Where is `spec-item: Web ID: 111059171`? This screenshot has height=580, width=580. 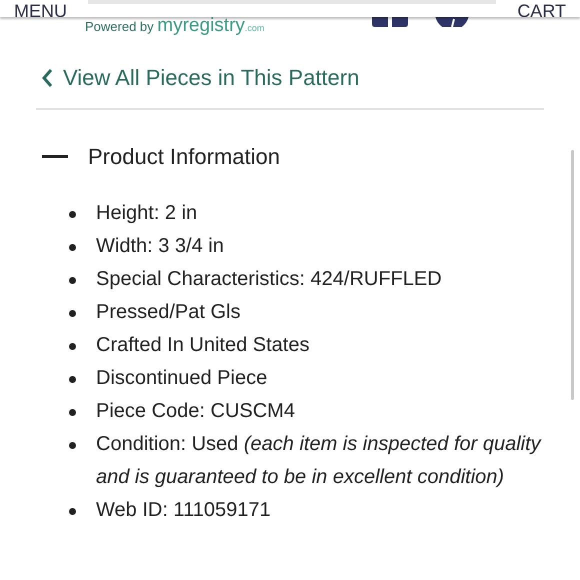 spec-item: Web ID: 111059171 is located at coordinates (184, 510).